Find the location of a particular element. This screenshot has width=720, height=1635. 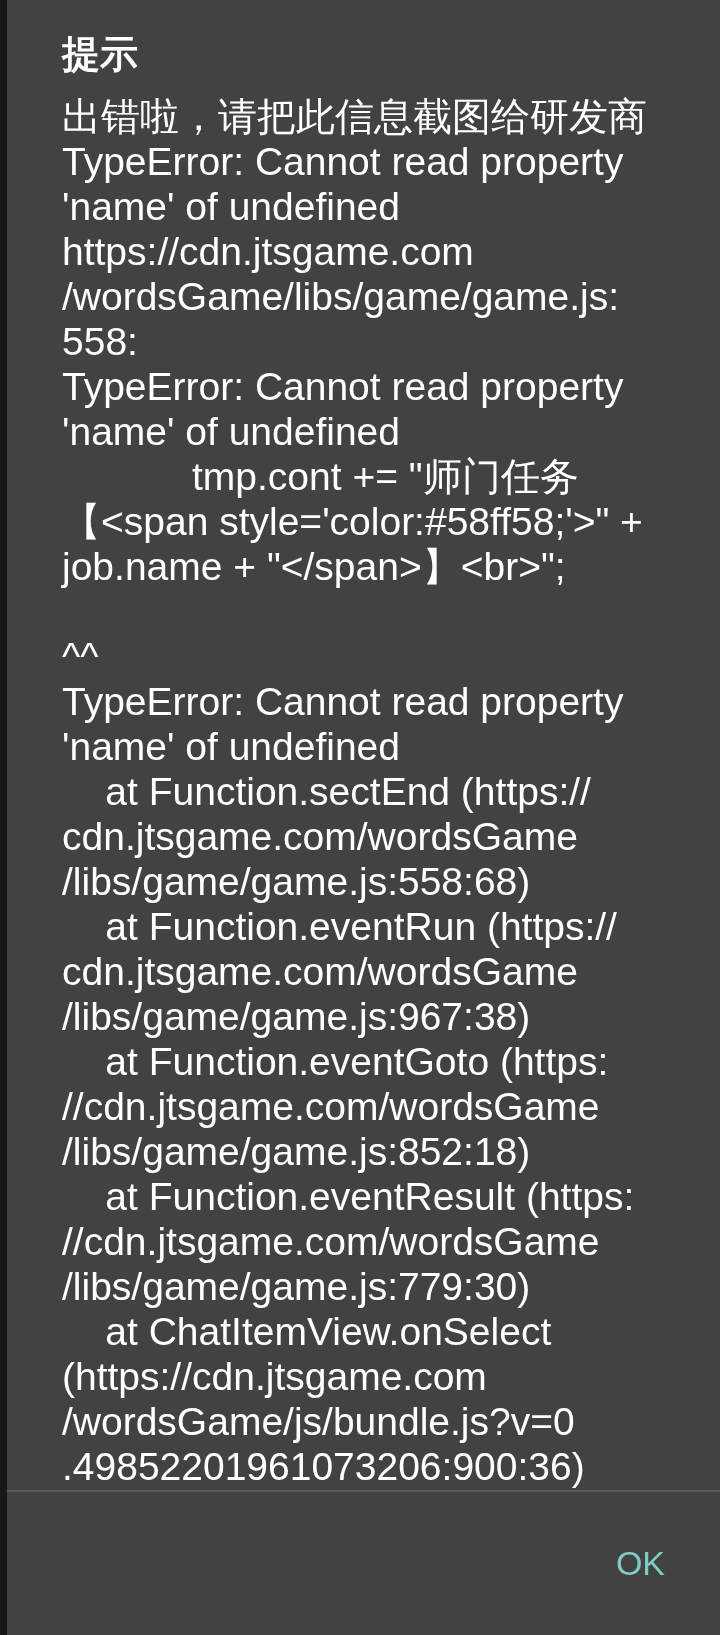

message-line: at Function.sectEnd (https:// is located at coordinates (347, 791).